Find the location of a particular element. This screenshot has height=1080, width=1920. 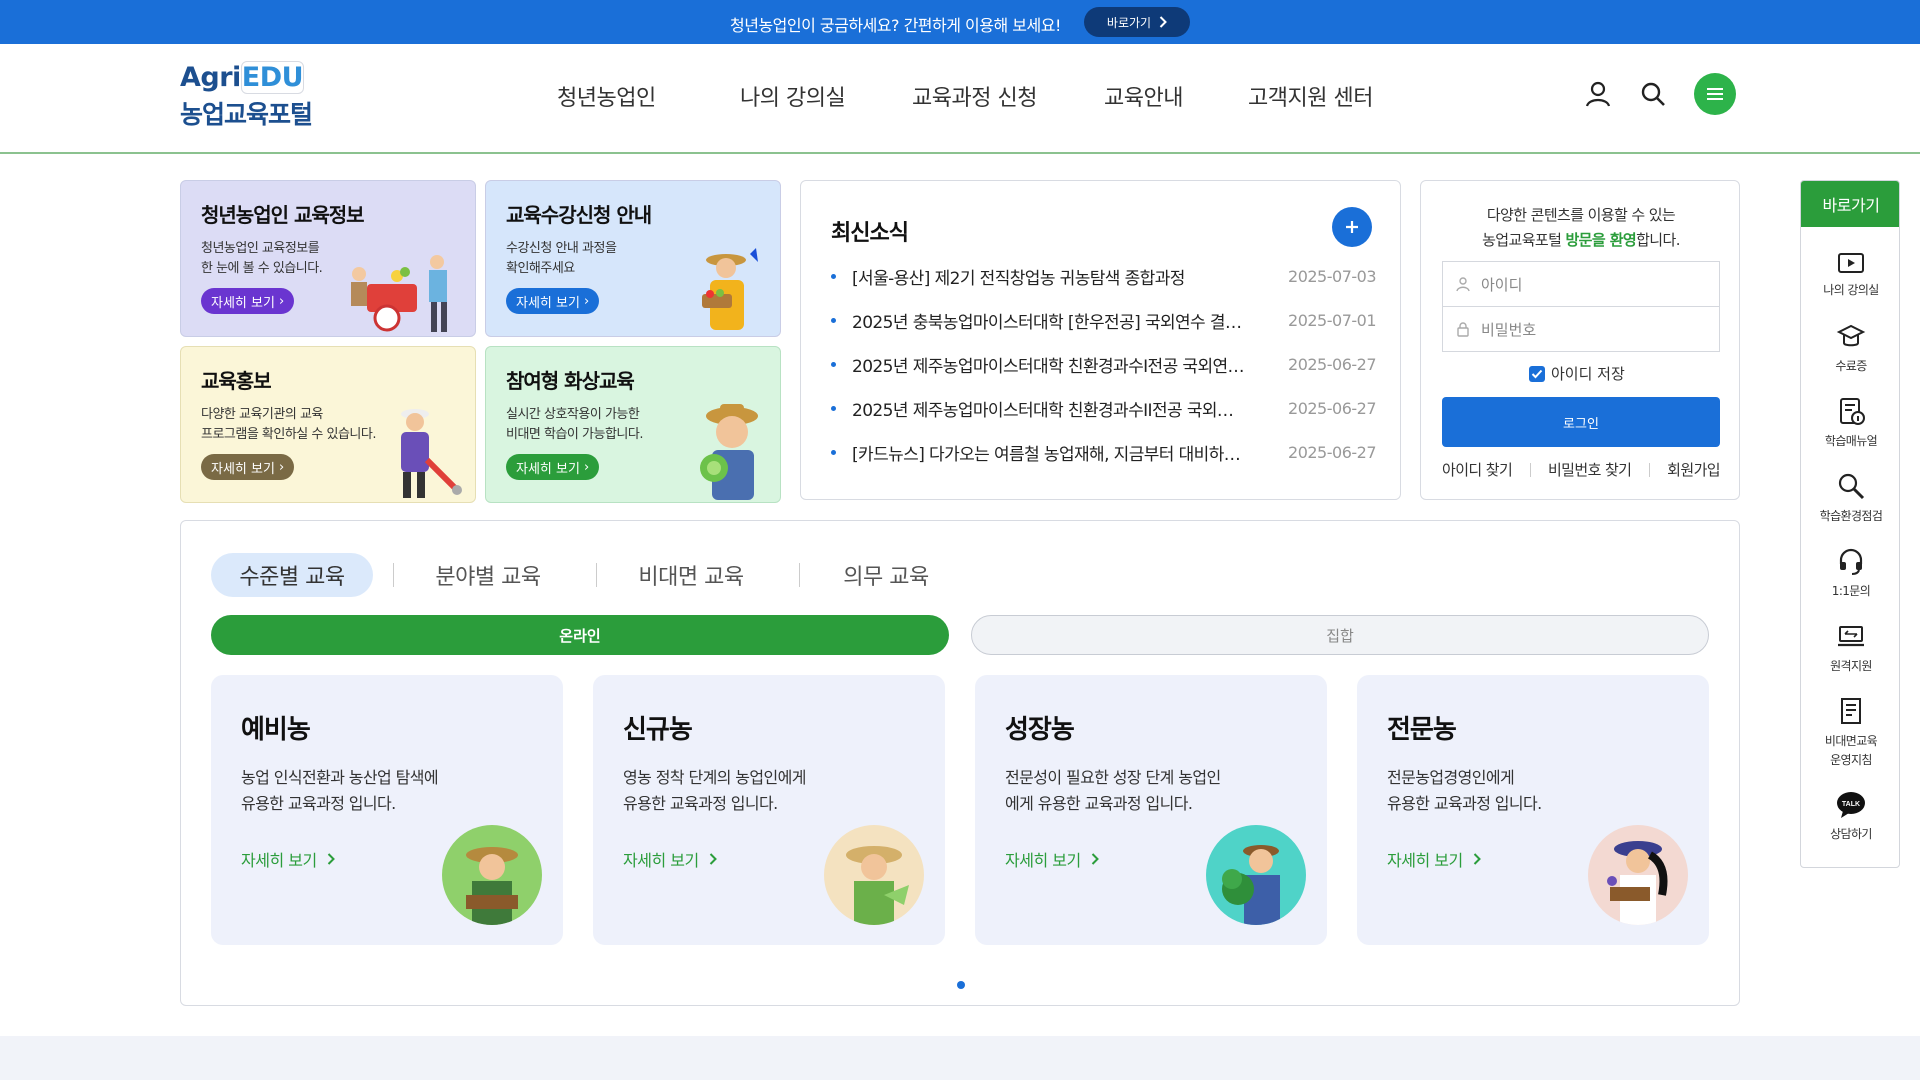

search-icon is located at coordinates (1653, 95).